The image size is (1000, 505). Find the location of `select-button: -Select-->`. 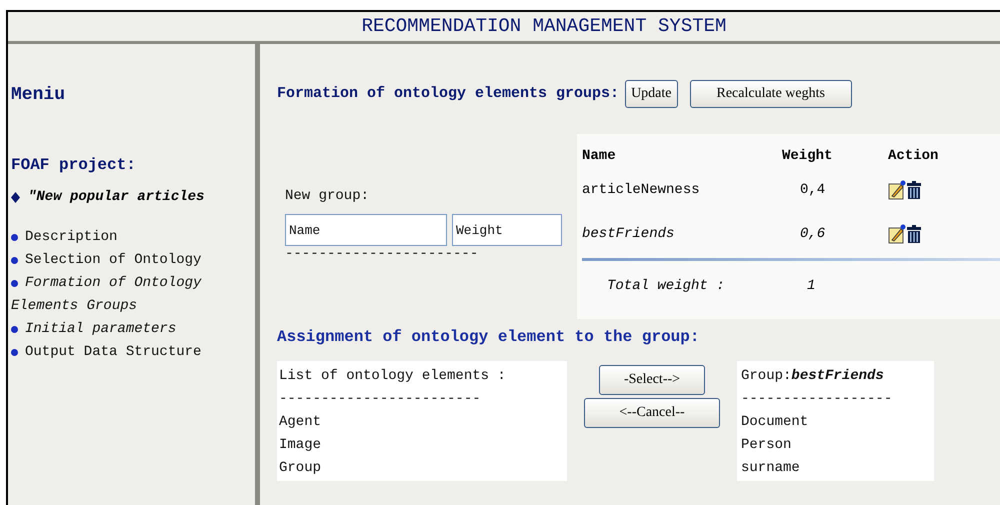

select-button: -Select--> is located at coordinates (652, 380).